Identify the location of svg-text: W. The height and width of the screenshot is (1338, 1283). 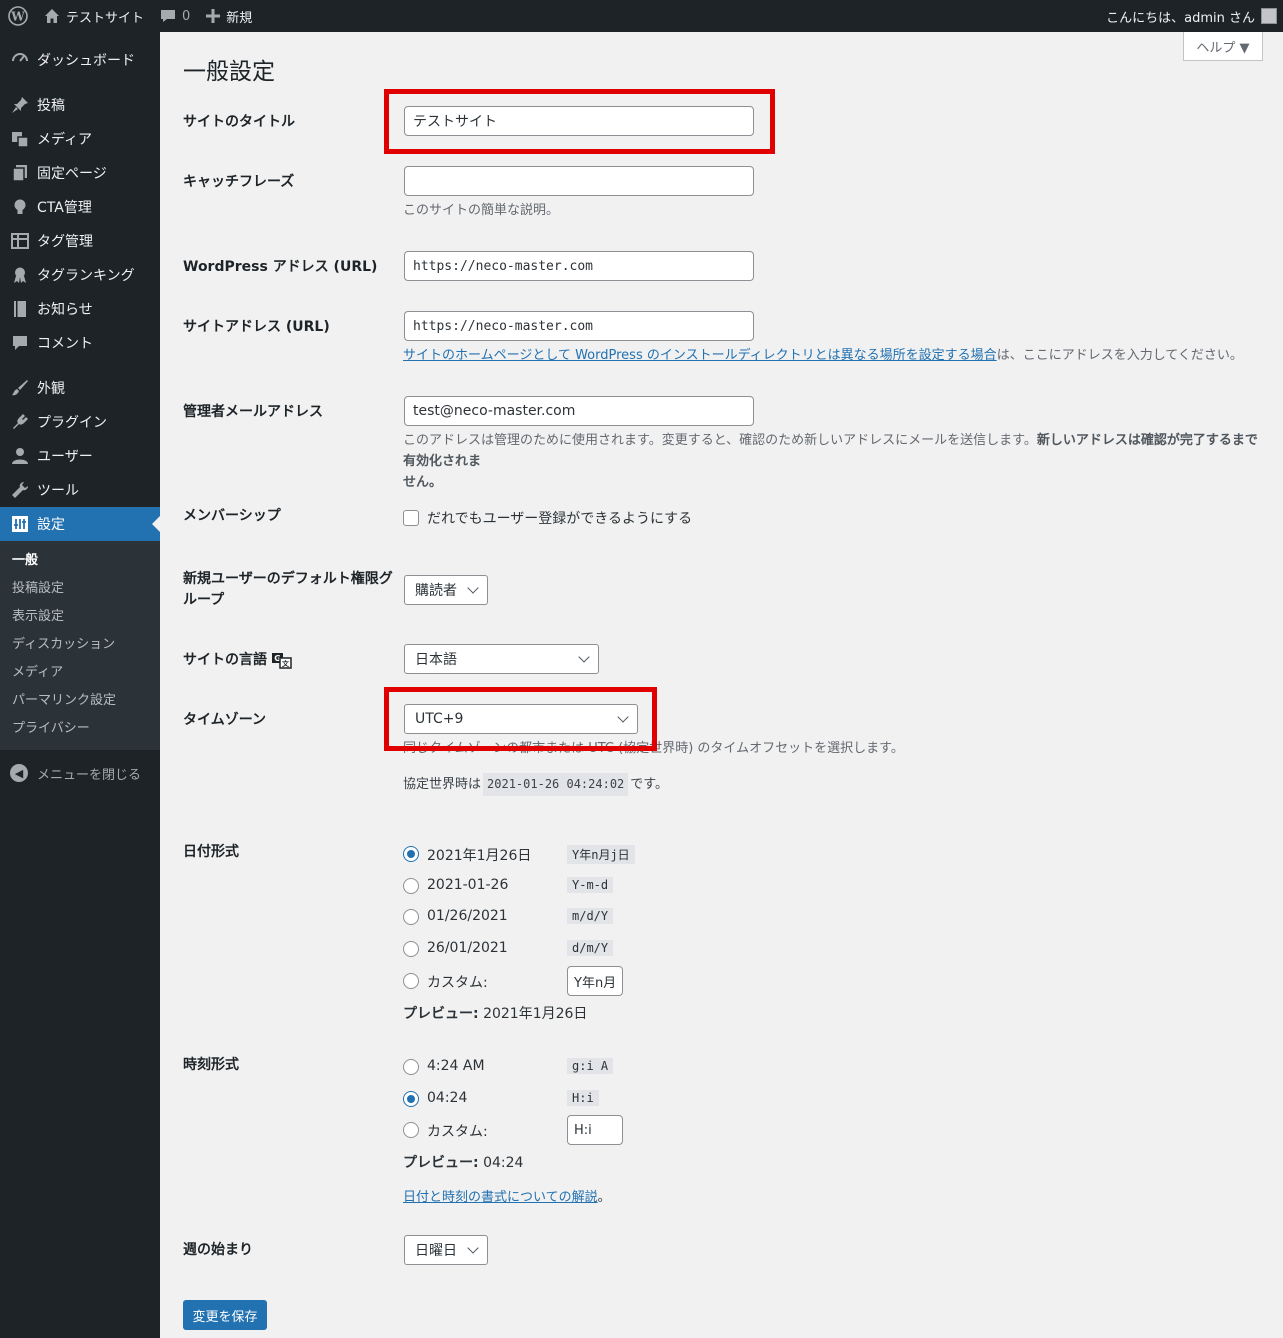
(17, 17).